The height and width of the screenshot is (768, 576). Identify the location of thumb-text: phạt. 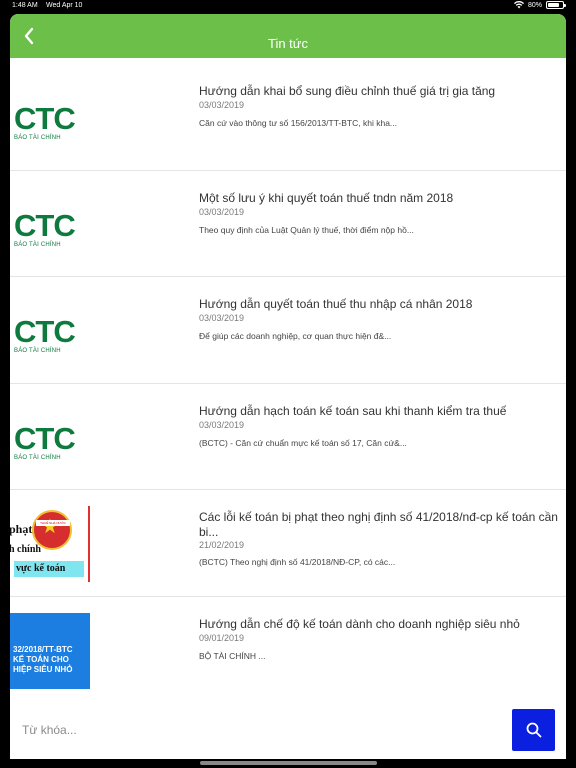
(21, 529).